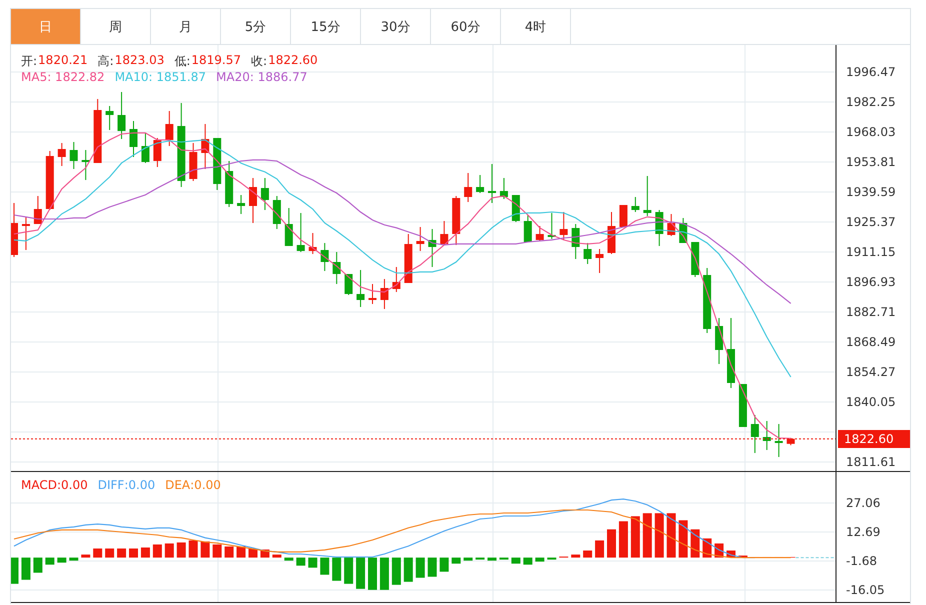 Image resolution: width=926 pixels, height=605 pixels. I want to click on price-value: 1819.57, so click(216, 61).